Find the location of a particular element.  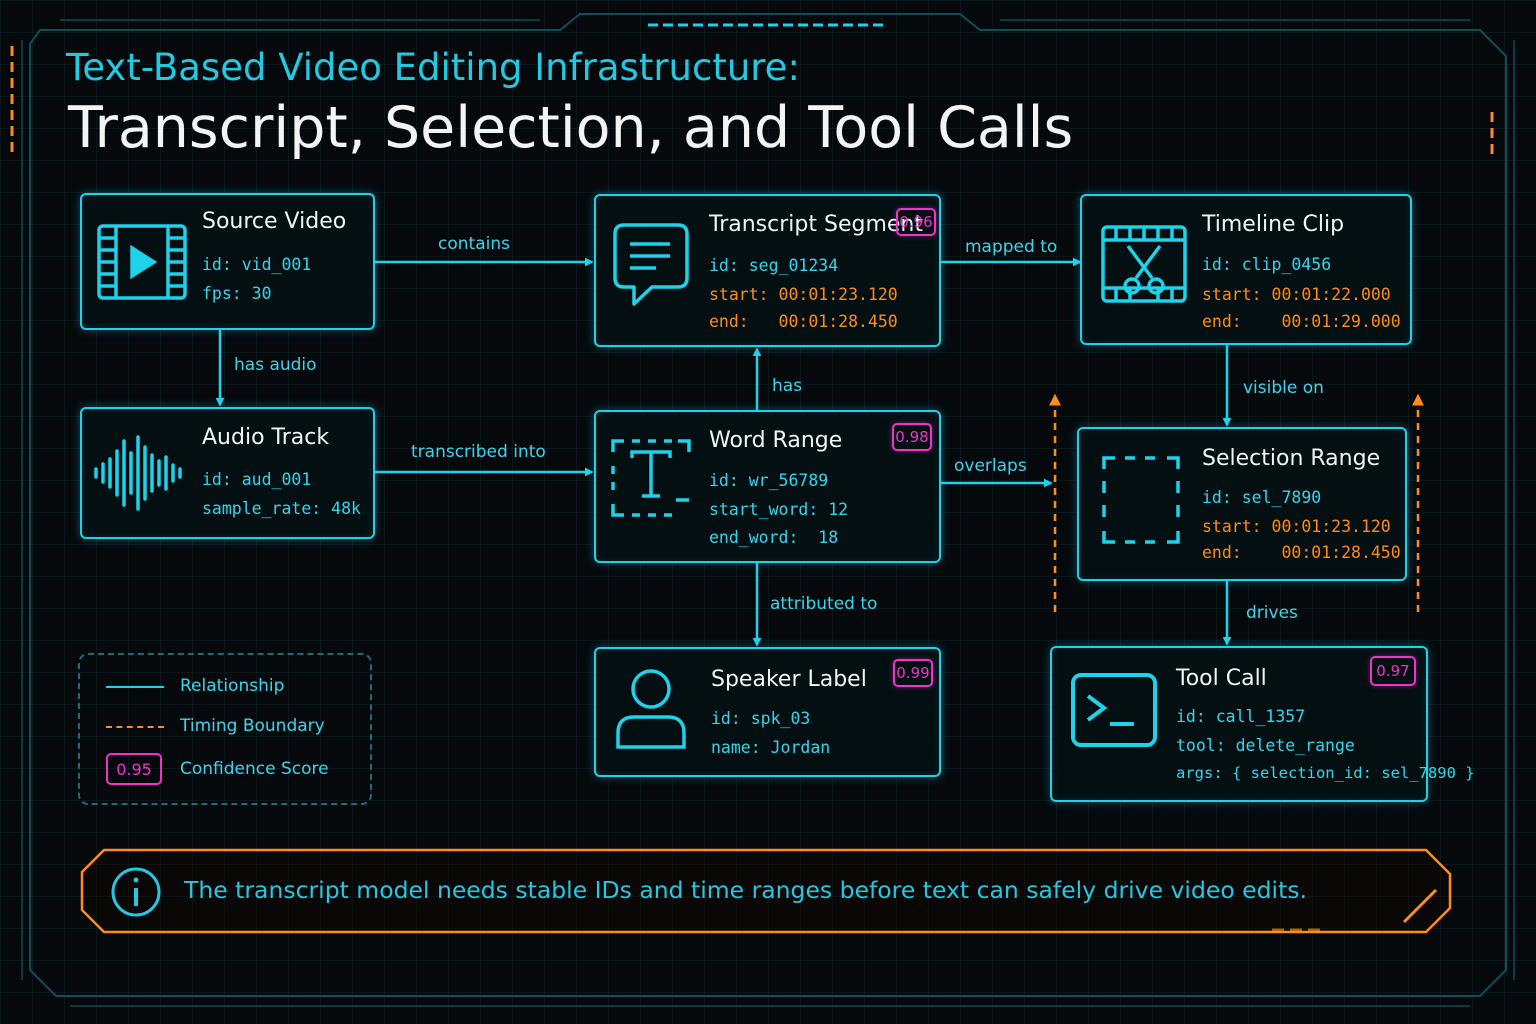

node-source-video: Source Video id: vid_001 fps: 30 is located at coordinates (227, 261).